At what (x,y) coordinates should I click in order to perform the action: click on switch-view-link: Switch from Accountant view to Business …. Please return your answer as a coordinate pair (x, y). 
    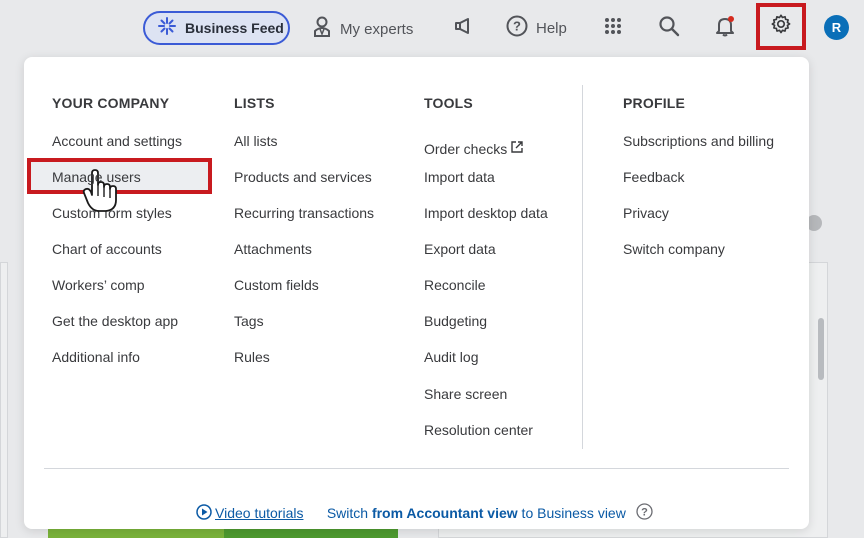
    Looking at the image, I should click on (464, 513).